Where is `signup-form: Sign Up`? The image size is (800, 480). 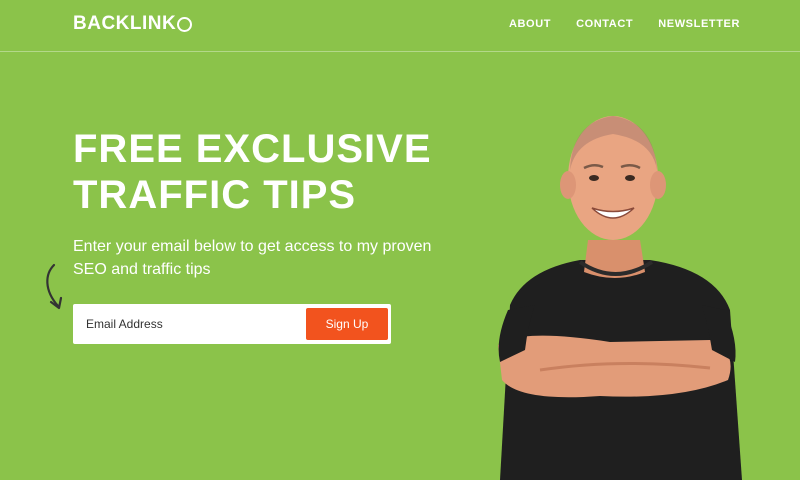
signup-form: Sign Up is located at coordinates (232, 324).